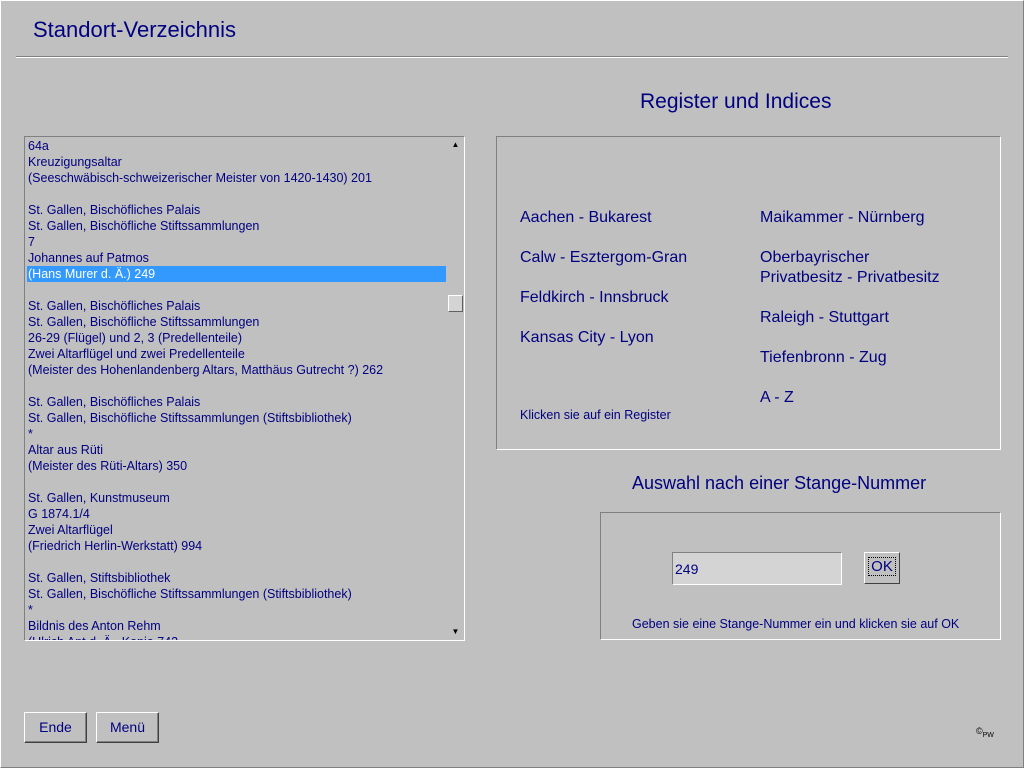 The width and height of the screenshot is (1024, 768). Describe the element at coordinates (55, 727) in the screenshot. I see `end-button: Ende` at that location.